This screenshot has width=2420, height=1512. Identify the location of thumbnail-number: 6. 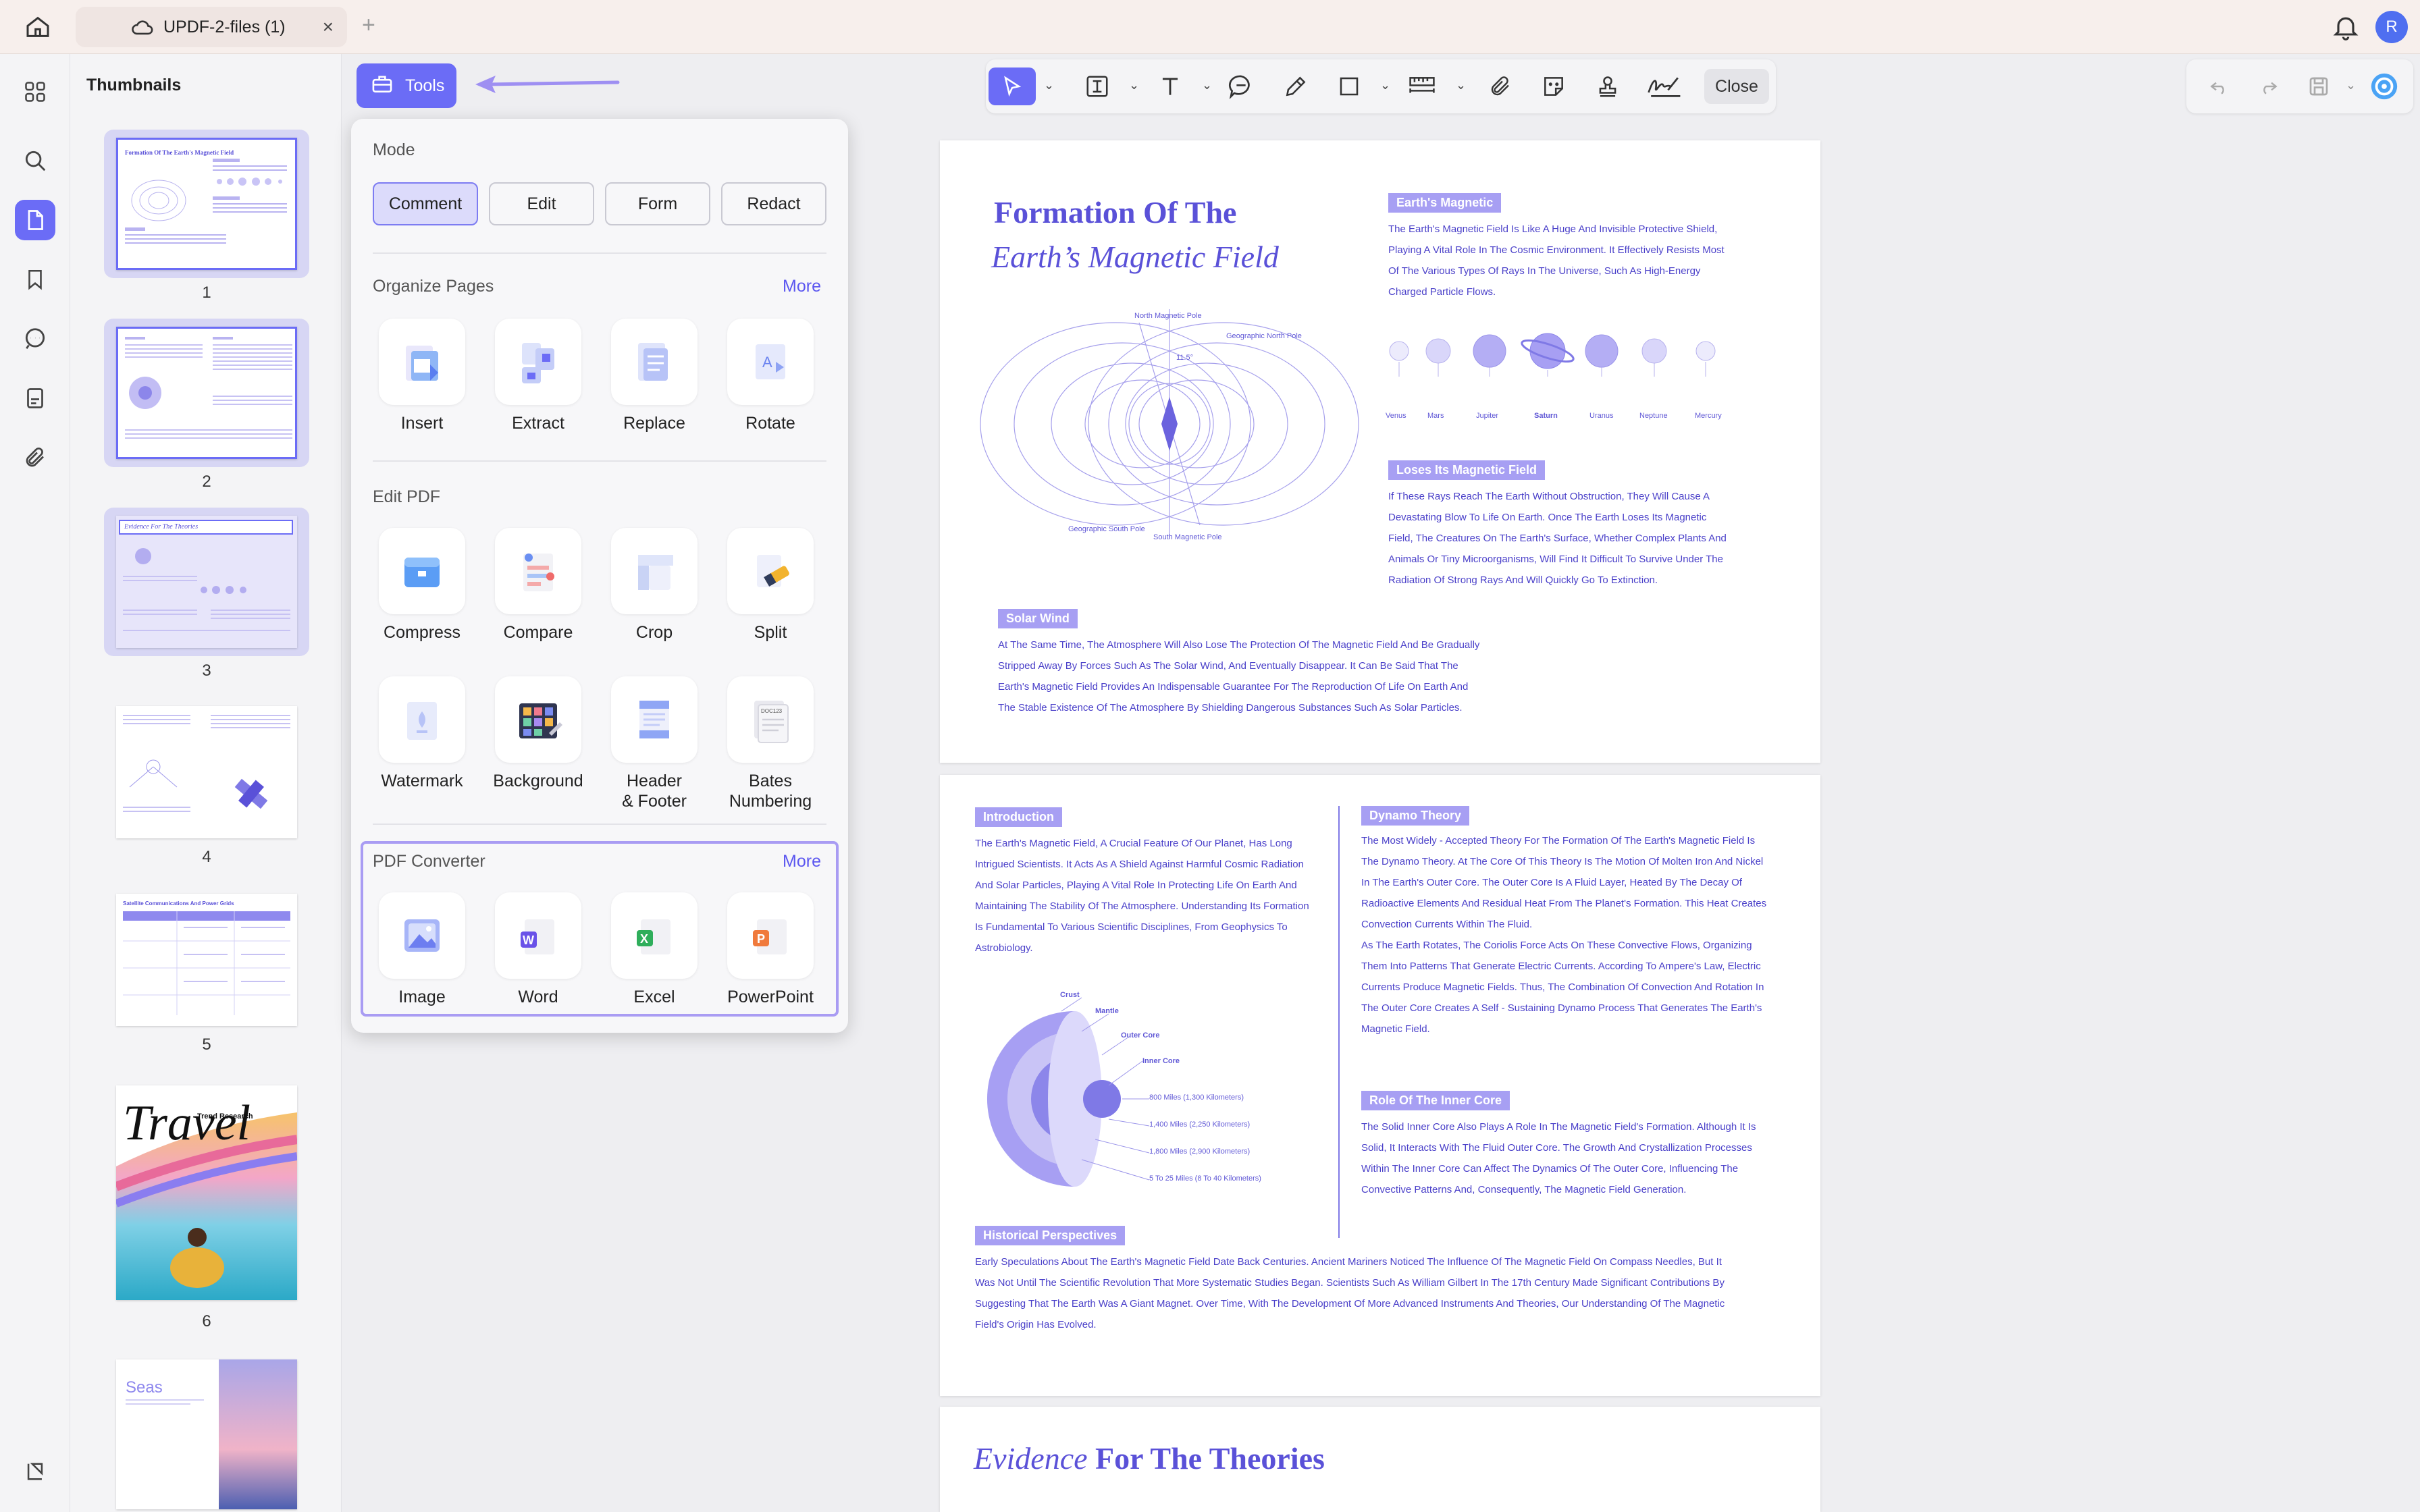
(206, 1321).